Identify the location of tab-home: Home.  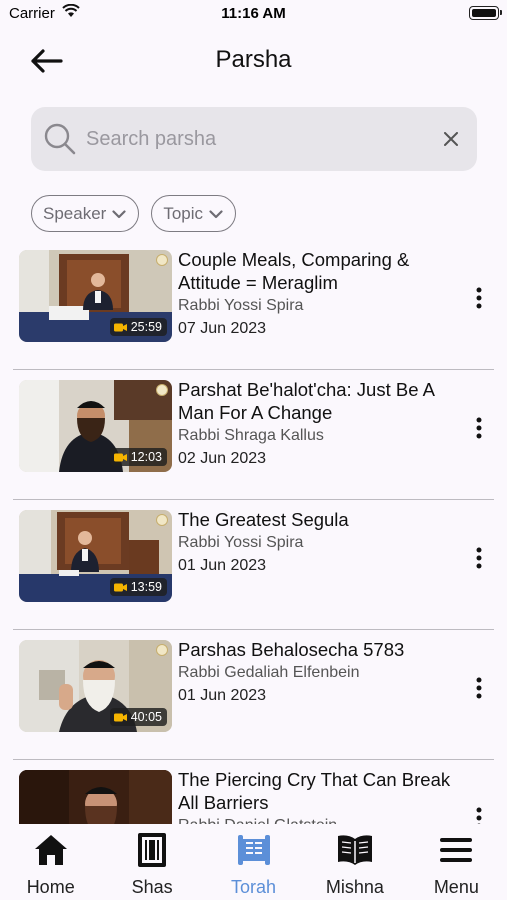
(50, 862).